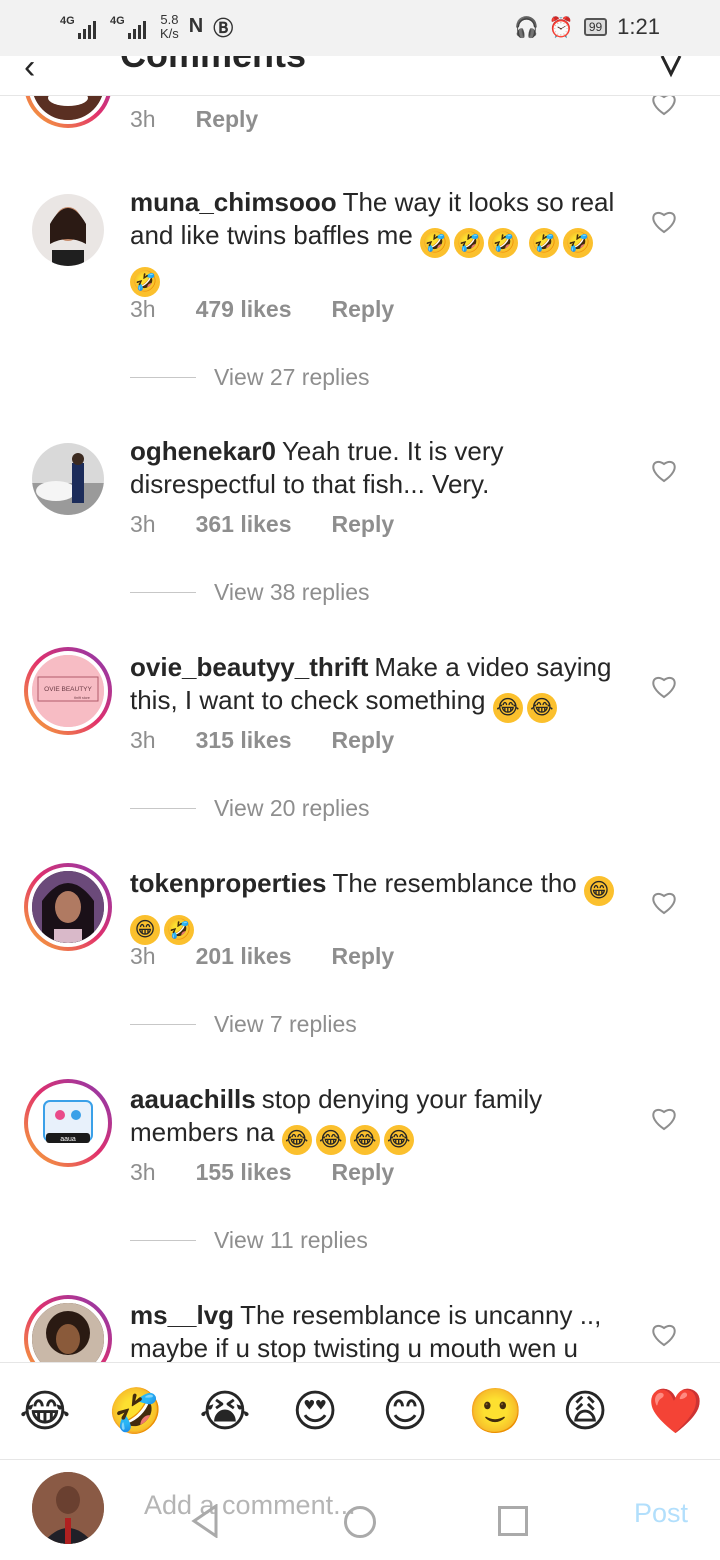 This screenshot has height=1560, width=720. I want to click on comment-body: The resemblance tho, so click(454, 883).